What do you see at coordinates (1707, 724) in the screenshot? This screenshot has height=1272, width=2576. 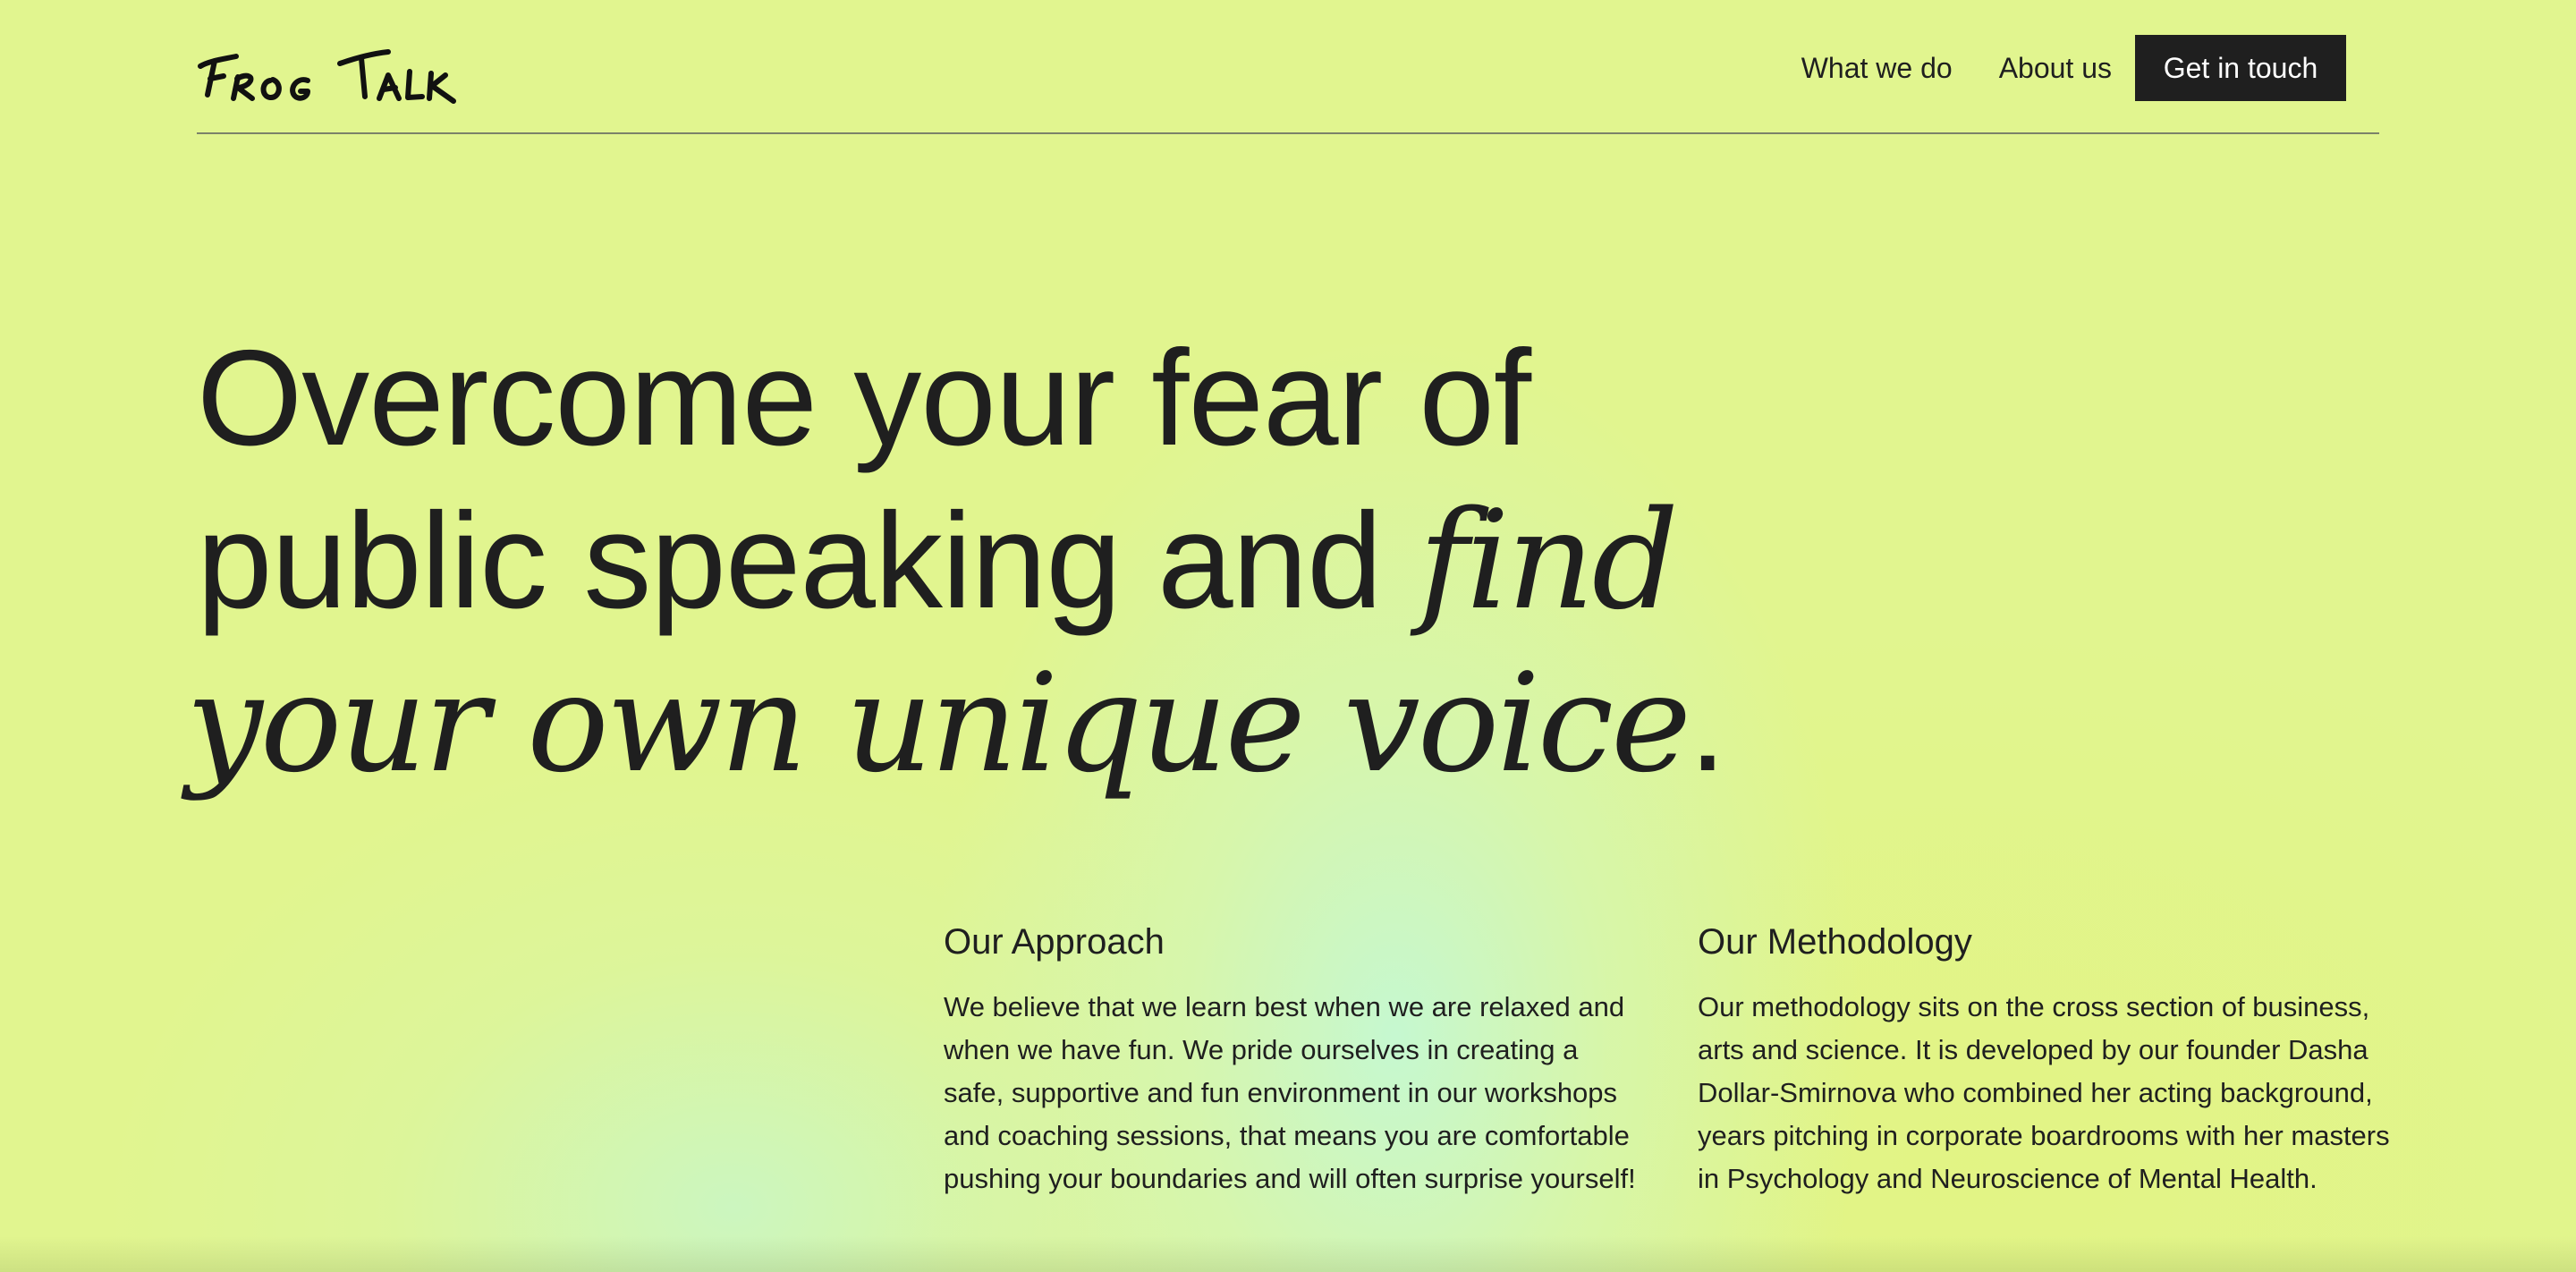 I see `hero-period: .` at bounding box center [1707, 724].